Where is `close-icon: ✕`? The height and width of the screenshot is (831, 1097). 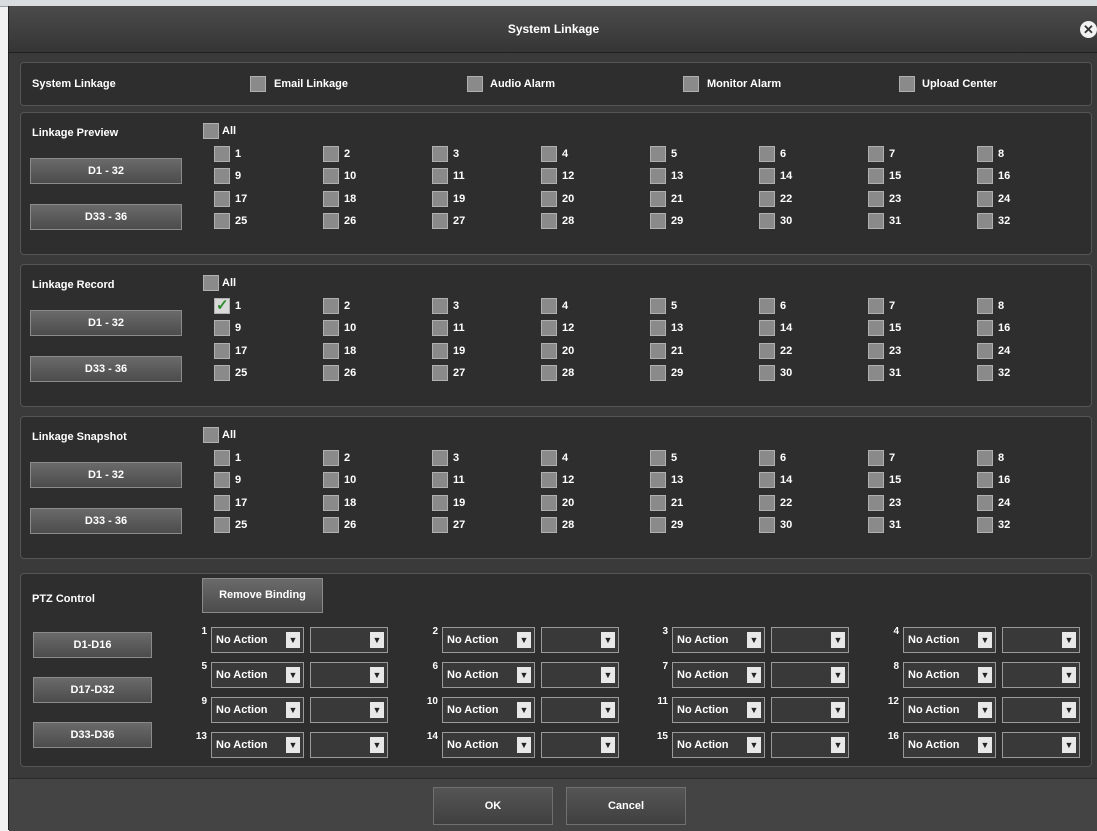
close-icon: ✕ is located at coordinates (1088, 29).